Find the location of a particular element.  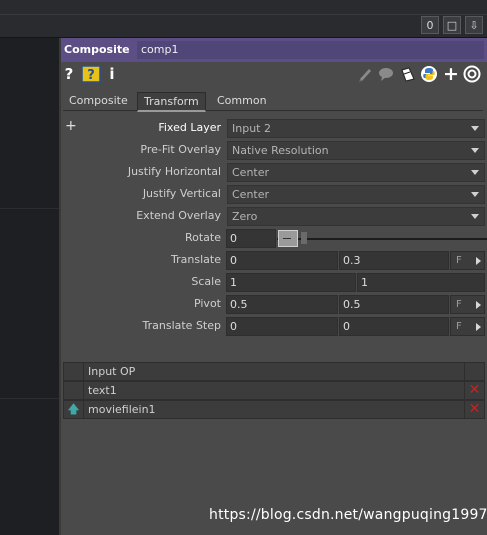

add-icon: + is located at coordinates (451, 74).